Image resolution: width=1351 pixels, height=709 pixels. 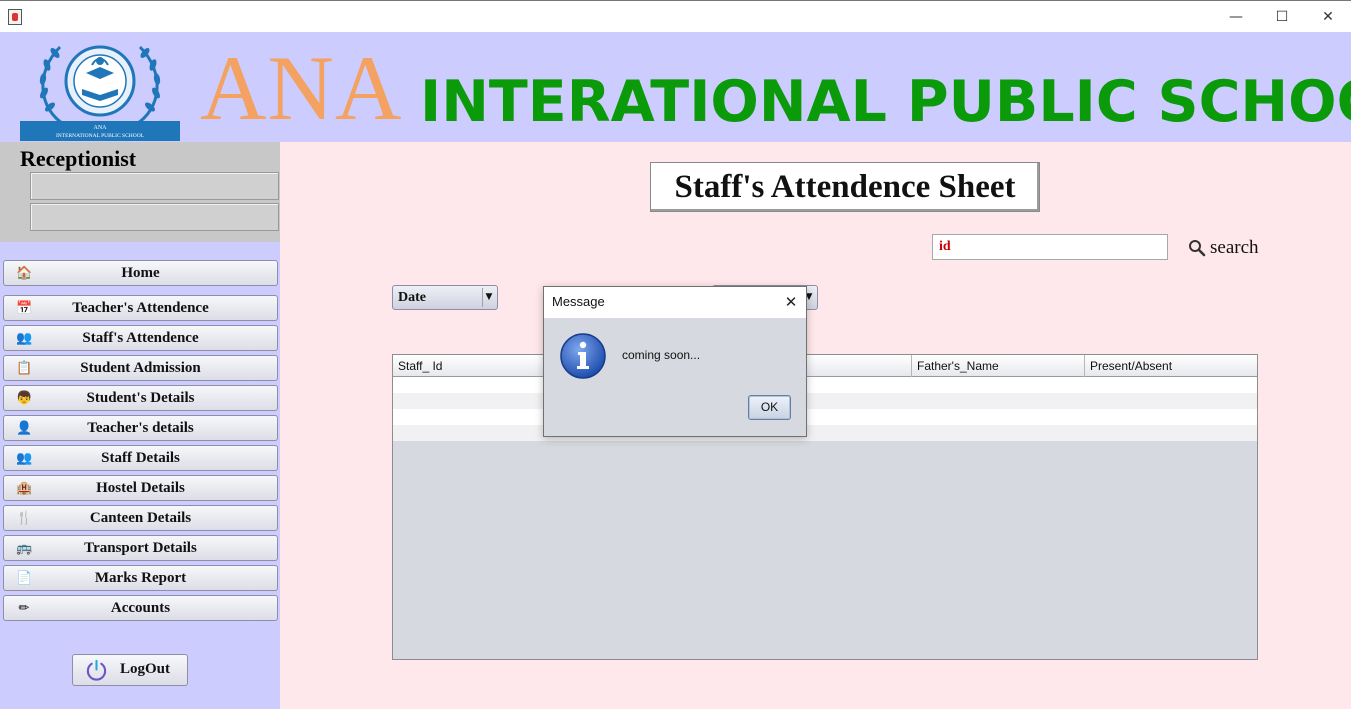 What do you see at coordinates (145, 669) in the screenshot?
I see `logout-label: LogOut` at bounding box center [145, 669].